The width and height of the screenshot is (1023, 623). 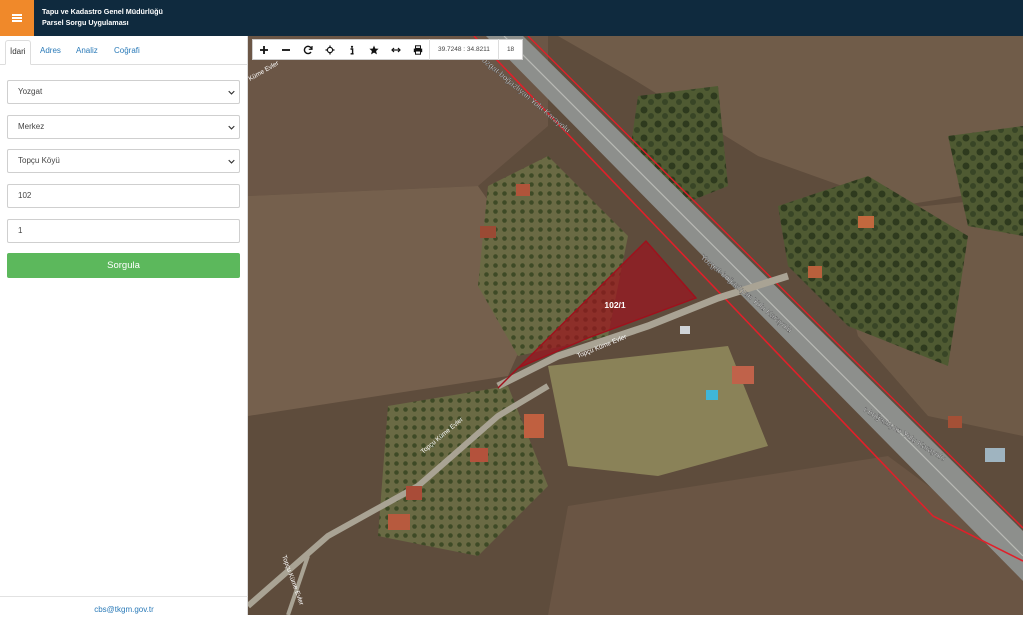 I want to click on favorite-button, so click(x=374, y=49).